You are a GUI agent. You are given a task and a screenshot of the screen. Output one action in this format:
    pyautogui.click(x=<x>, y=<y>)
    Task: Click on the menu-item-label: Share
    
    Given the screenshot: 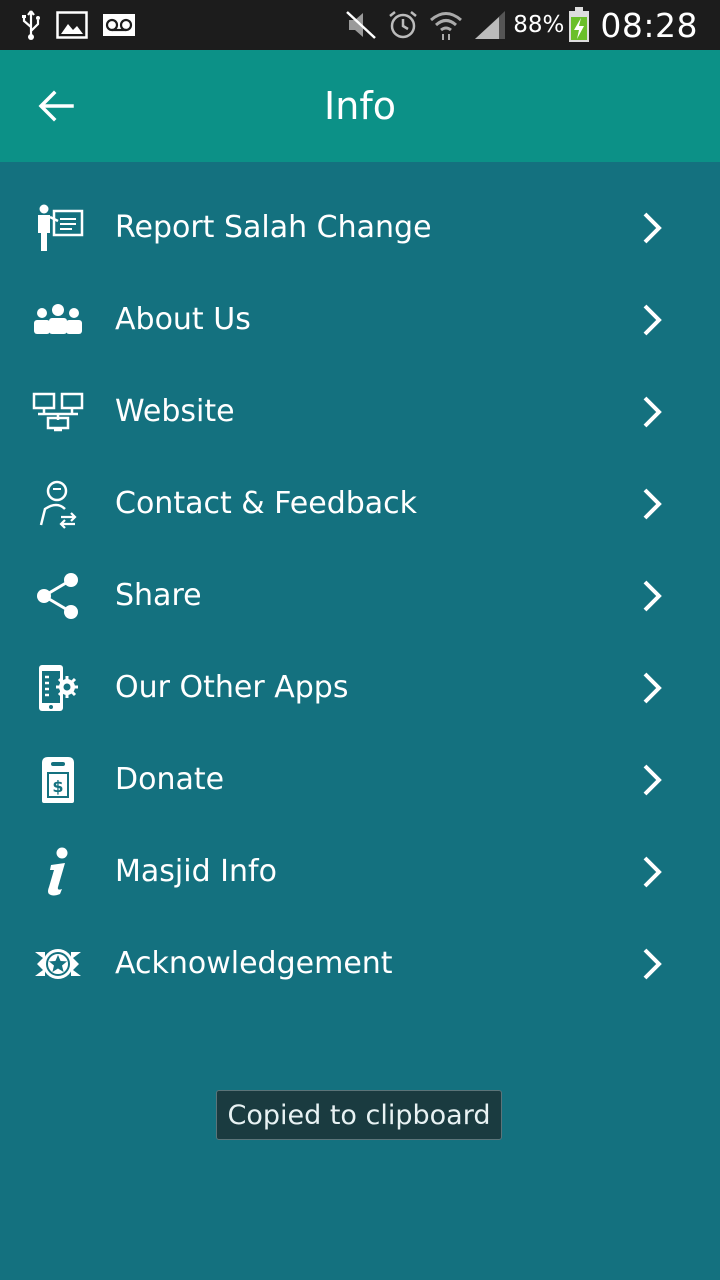 What is the action you would take?
    pyautogui.click(x=158, y=595)
    